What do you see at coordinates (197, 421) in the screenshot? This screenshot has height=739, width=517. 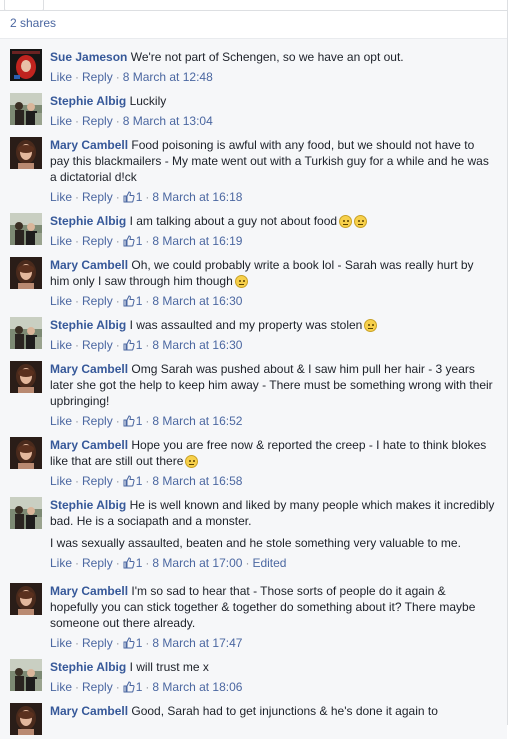 I see `comment-timestamp: 8 March at 16:52` at bounding box center [197, 421].